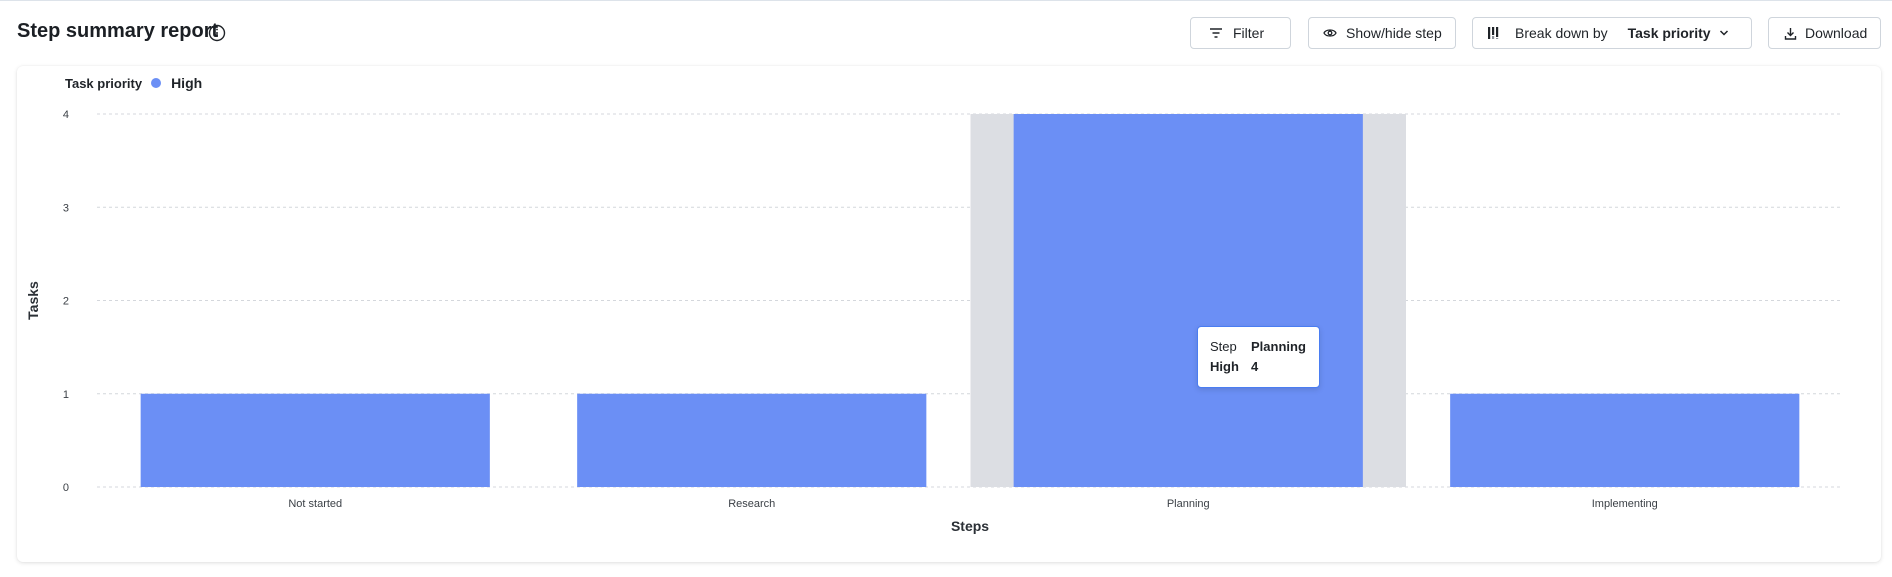  Describe the element at coordinates (1255, 366) in the screenshot. I see `tooltip-series-value: 4` at that location.